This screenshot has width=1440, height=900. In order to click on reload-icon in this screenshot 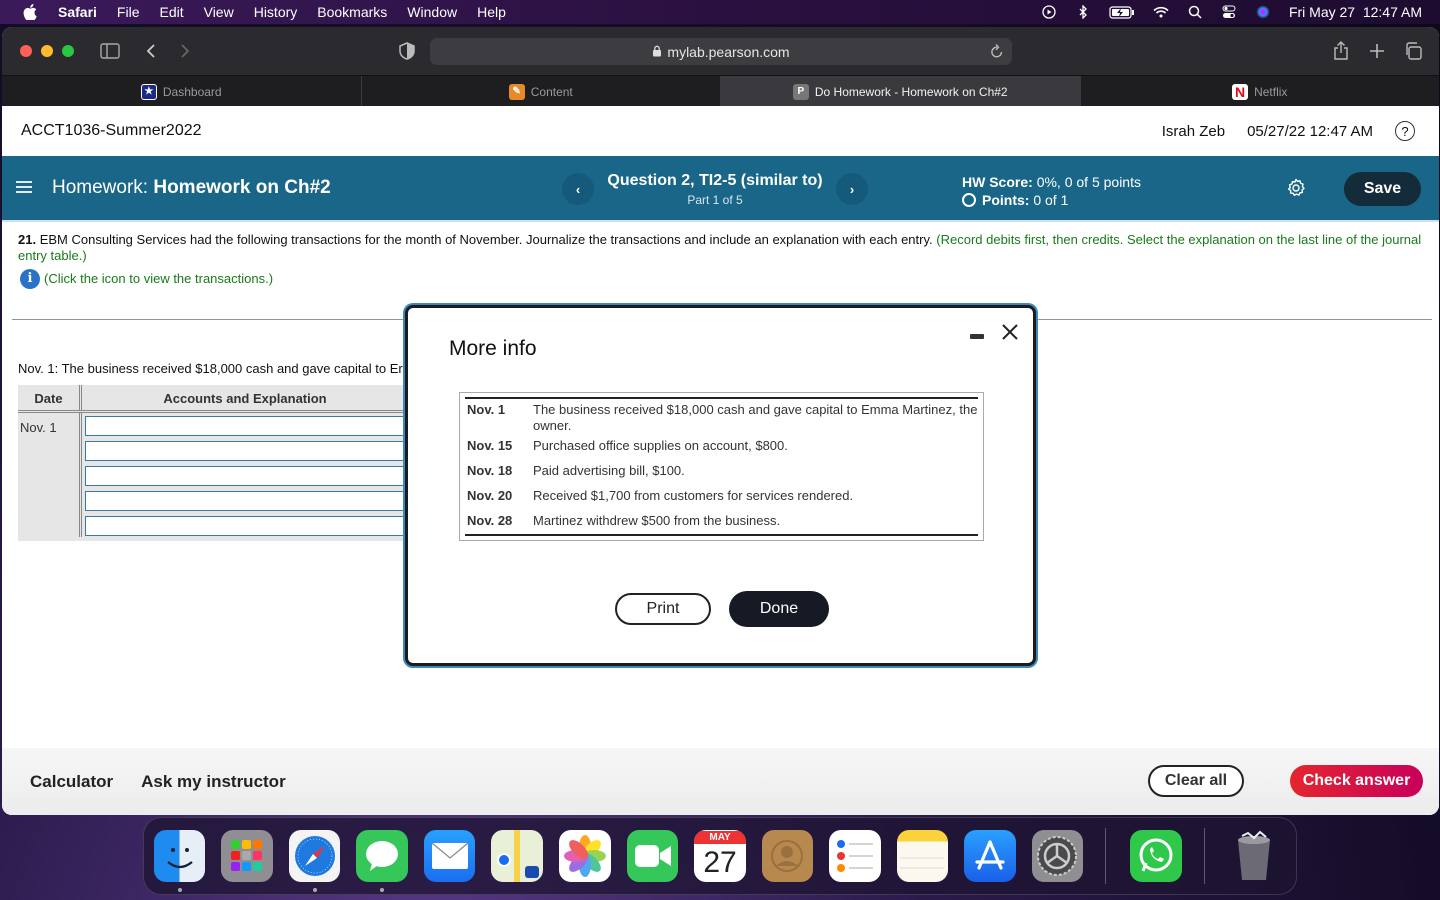, I will do `click(997, 52)`.